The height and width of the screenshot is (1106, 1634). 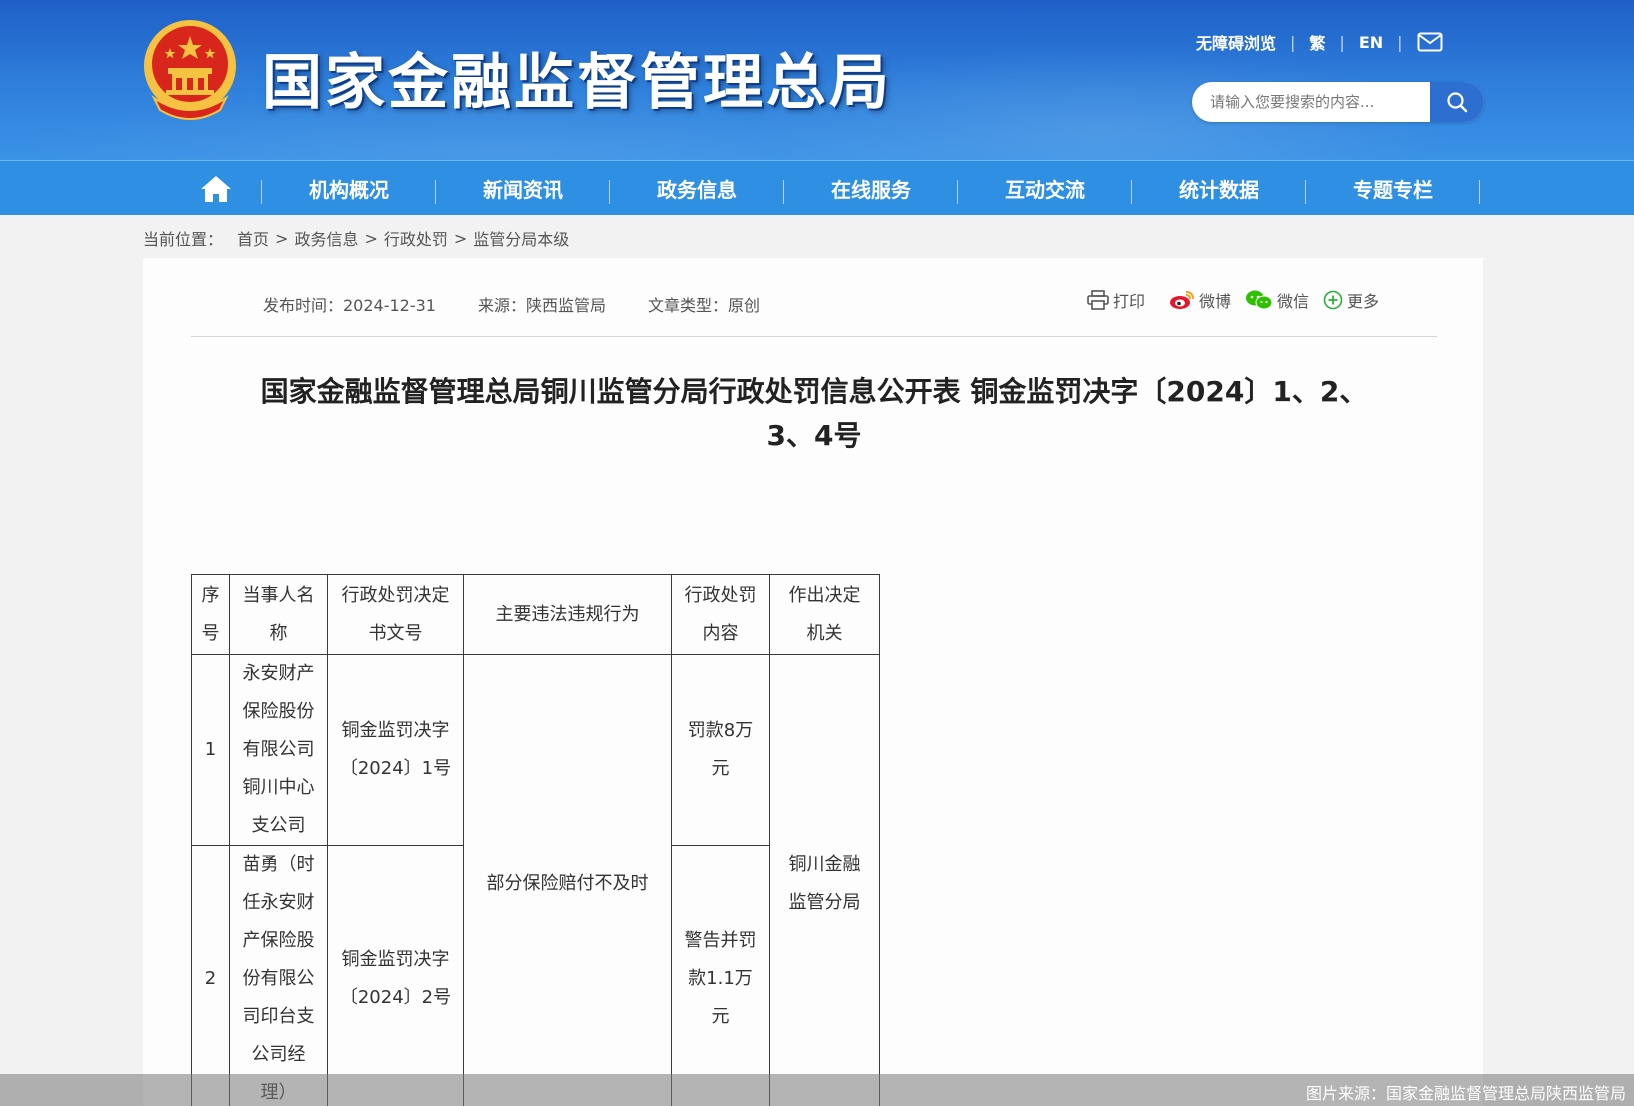 I want to click on wechat-share-button: 微信, so click(x=1277, y=300).